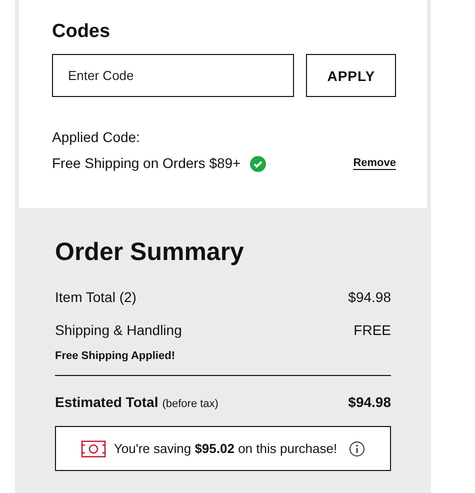 The width and height of the screenshot is (475, 493). I want to click on input-field: Enter Code, so click(173, 75).